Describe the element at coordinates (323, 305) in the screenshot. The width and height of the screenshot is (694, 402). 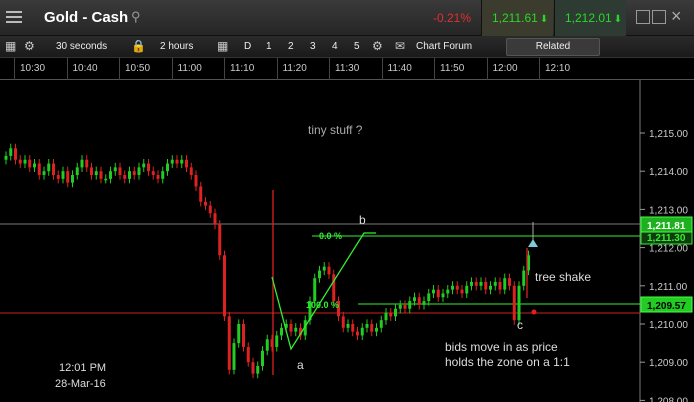
I see `fib-100-label: 100.0 %` at that location.